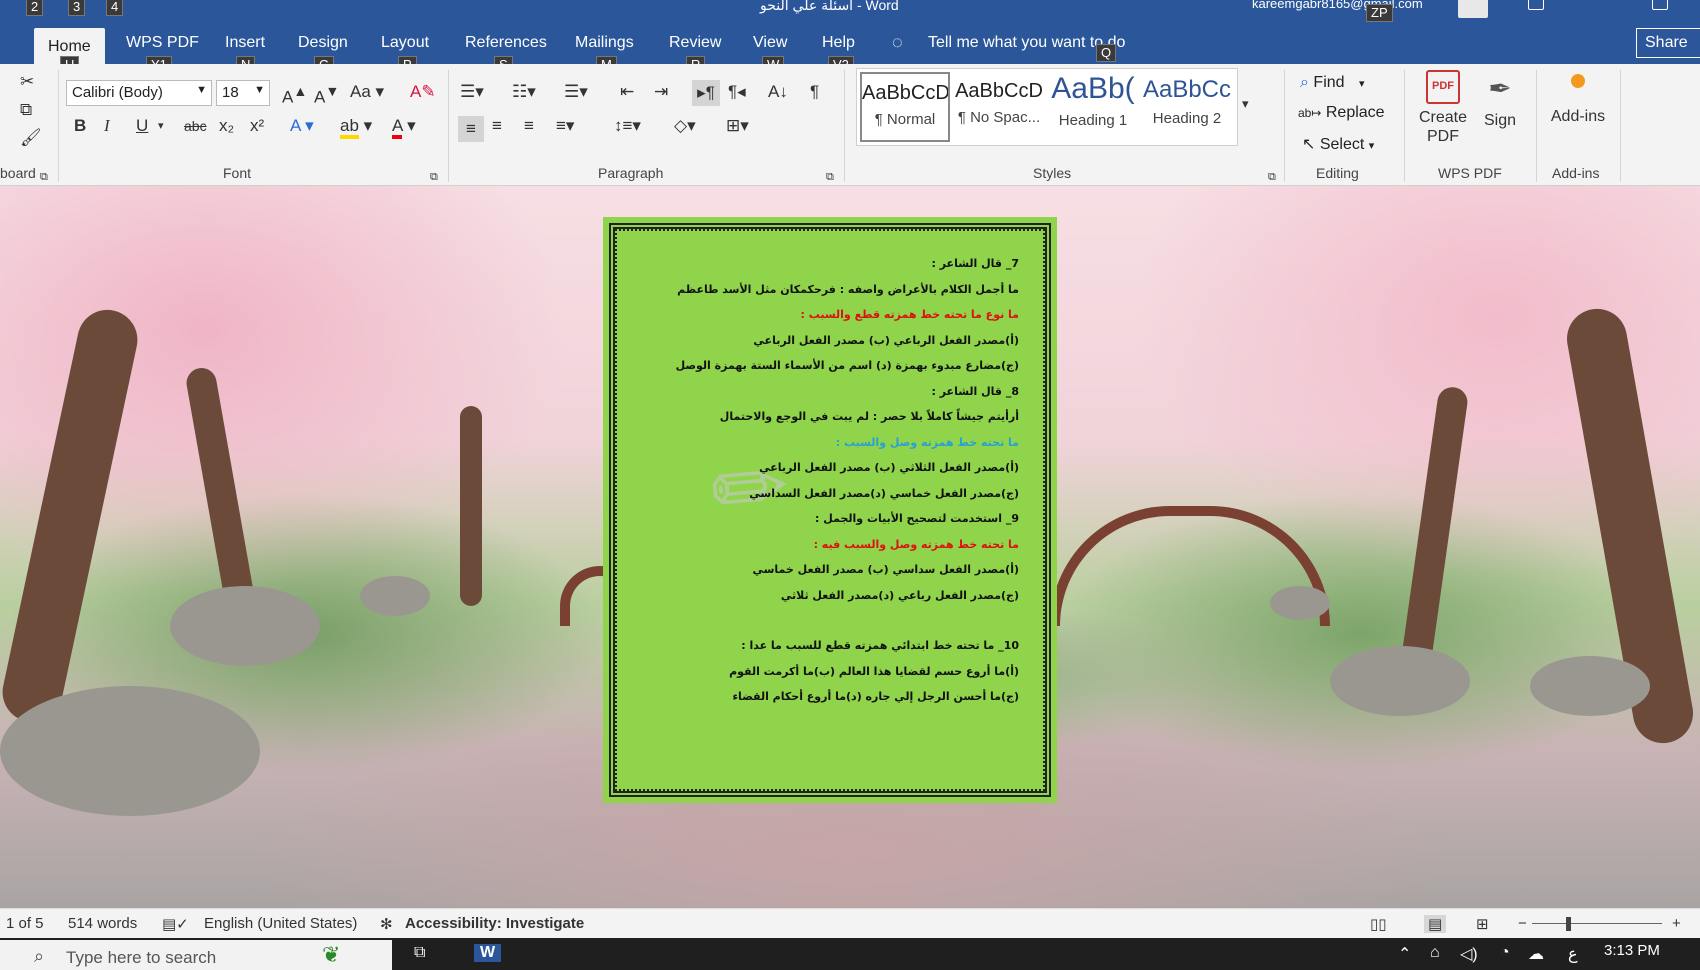  I want to click on ltr-direction-icon: ¶◂, so click(737, 92).